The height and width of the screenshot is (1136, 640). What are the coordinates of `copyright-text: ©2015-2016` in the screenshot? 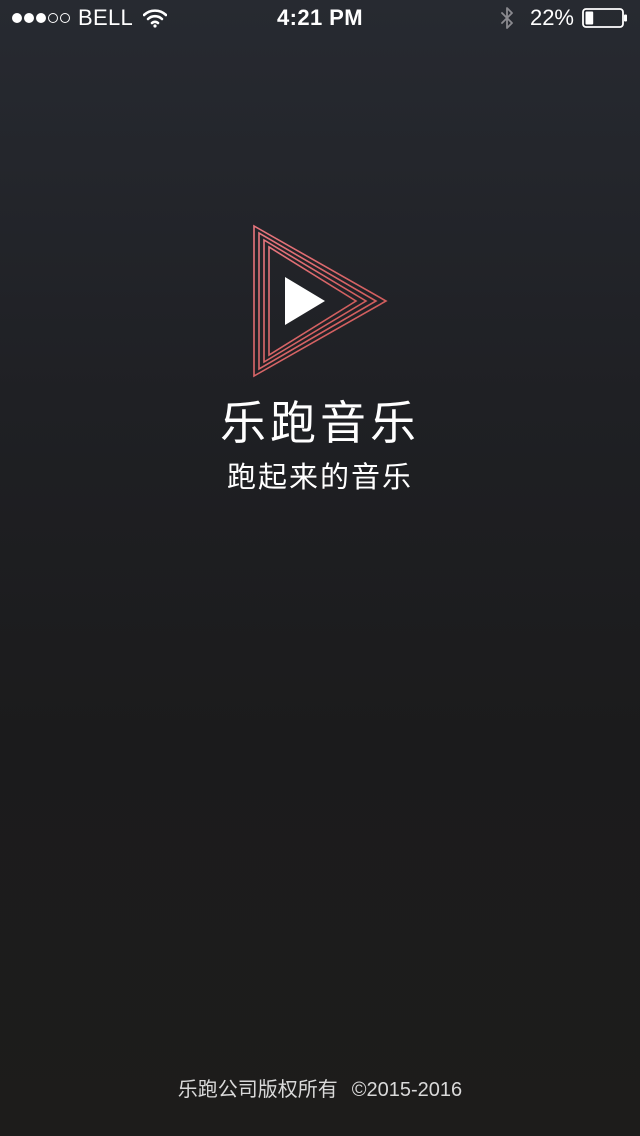 It's located at (407, 1090).